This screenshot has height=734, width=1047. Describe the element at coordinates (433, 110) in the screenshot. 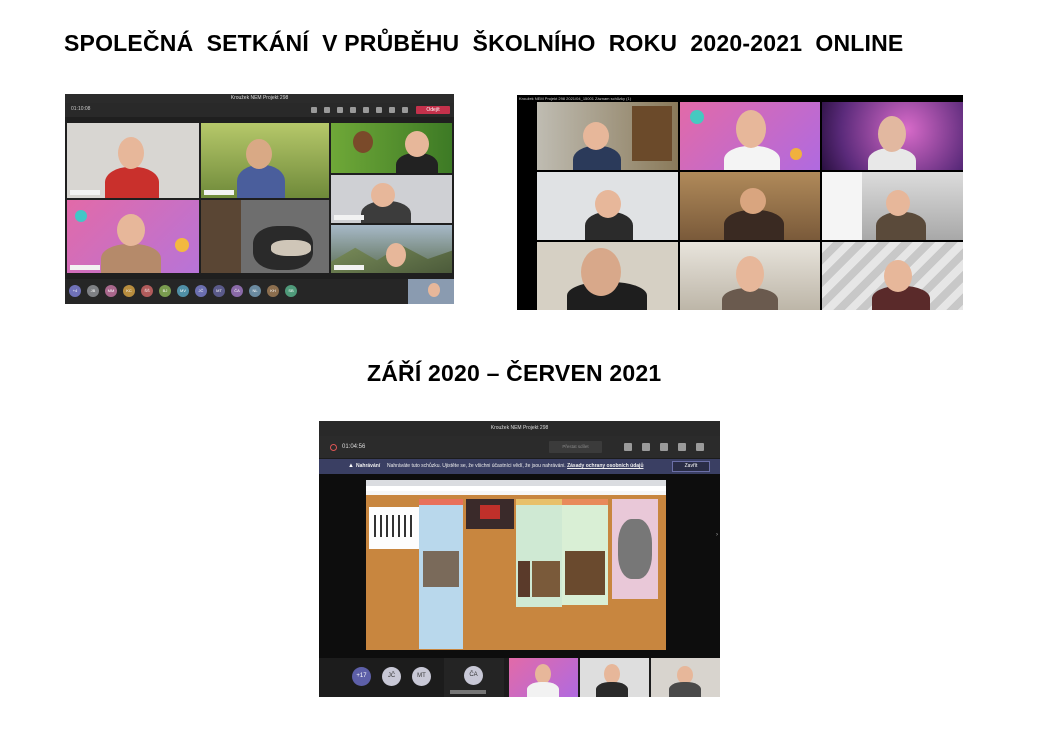

I see `leave-button: Odejít` at that location.